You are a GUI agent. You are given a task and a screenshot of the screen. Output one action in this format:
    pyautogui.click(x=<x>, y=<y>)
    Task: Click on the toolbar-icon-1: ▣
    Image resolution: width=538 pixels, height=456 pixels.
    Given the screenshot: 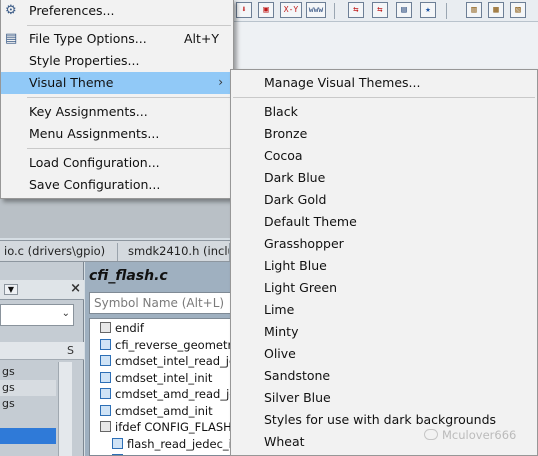 What is the action you would take?
    pyautogui.click(x=266, y=10)
    